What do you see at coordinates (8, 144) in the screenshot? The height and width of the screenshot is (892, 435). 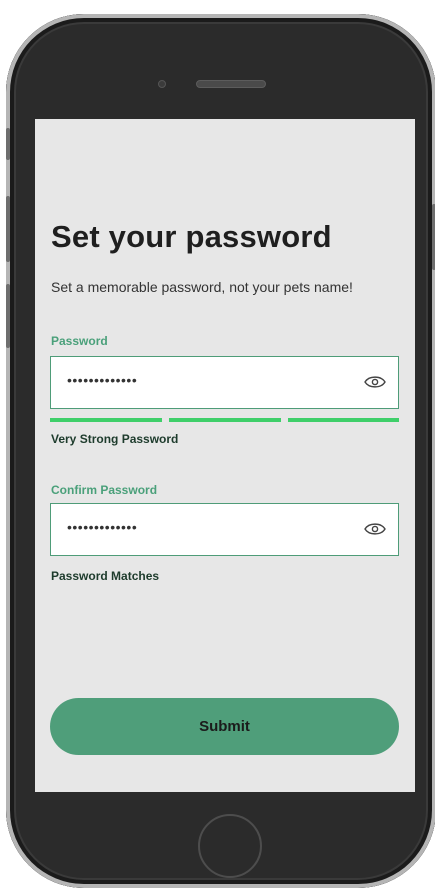 I see `mute-switch` at bounding box center [8, 144].